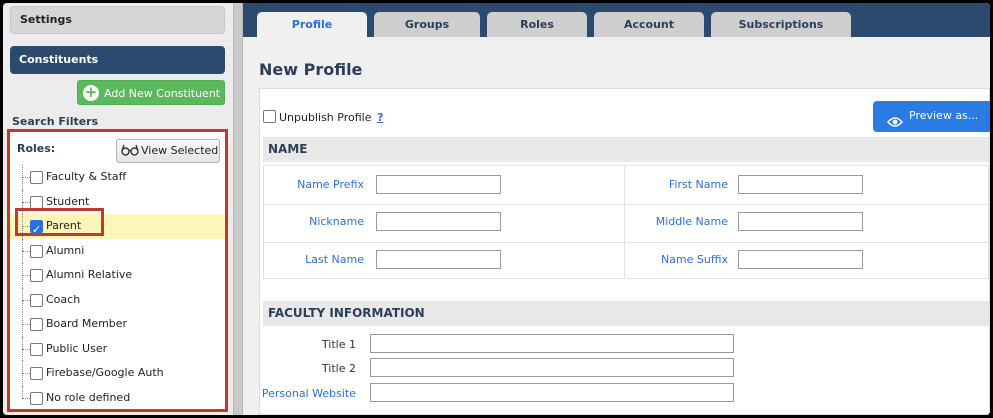 This screenshot has width=993, height=418. Describe the element at coordinates (64, 225) in the screenshot. I see `role-label: Parent` at that location.